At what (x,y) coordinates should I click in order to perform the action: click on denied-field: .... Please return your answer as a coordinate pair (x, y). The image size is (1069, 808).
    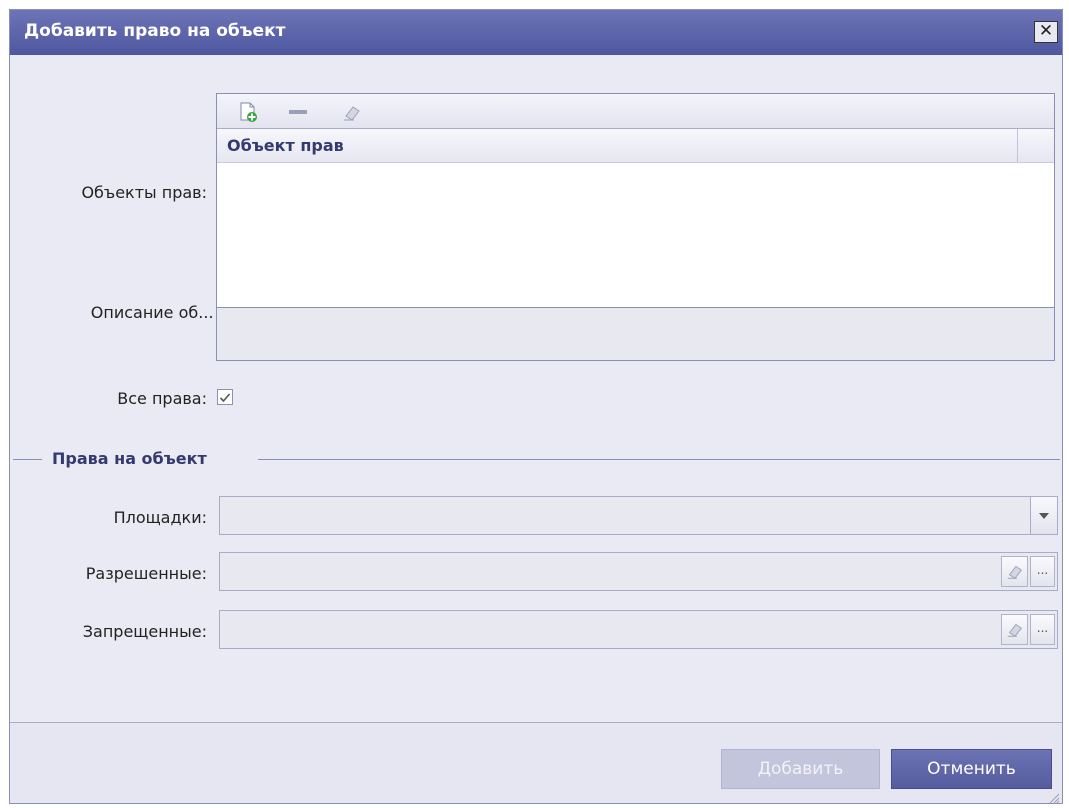
    Looking at the image, I should click on (638, 629).